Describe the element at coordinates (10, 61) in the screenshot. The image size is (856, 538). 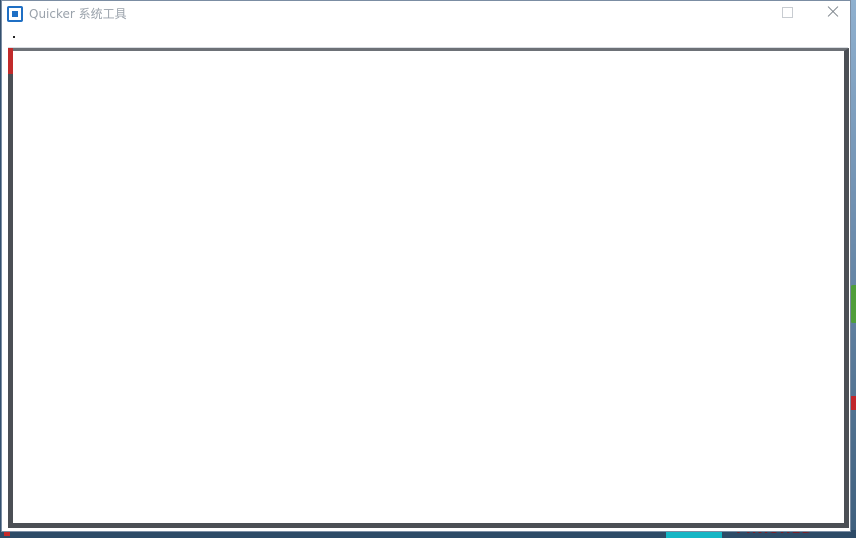
I see `frame-accent` at that location.